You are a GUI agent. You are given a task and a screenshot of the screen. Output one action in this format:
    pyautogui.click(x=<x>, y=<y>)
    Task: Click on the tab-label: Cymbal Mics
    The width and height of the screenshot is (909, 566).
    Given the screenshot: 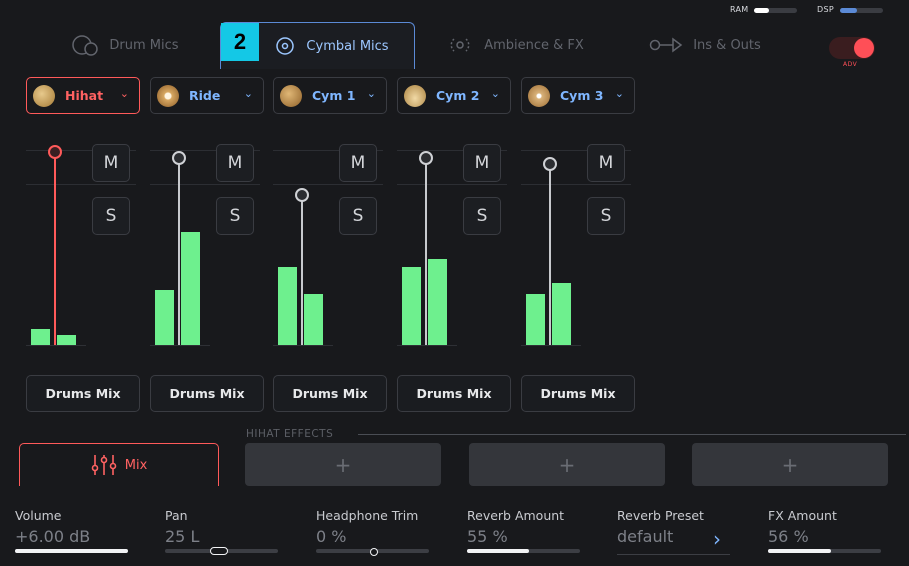 What is the action you would take?
    pyautogui.click(x=347, y=46)
    